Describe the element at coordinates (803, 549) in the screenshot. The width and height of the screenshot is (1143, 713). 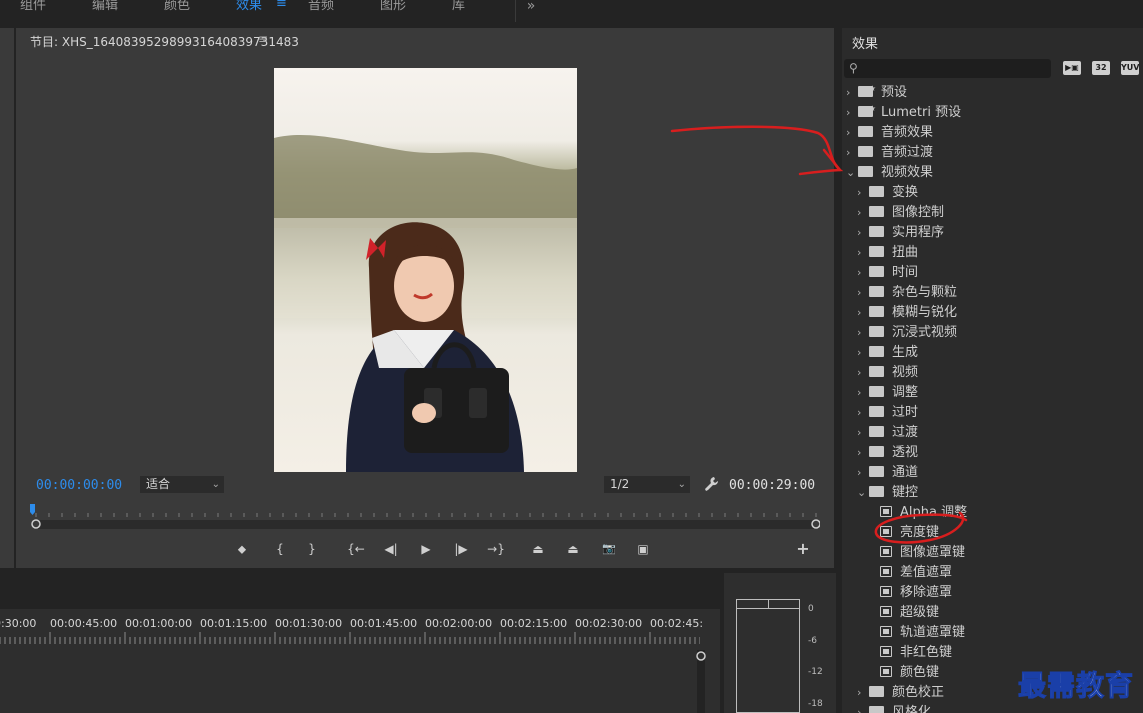
I see `add-button: +` at that location.